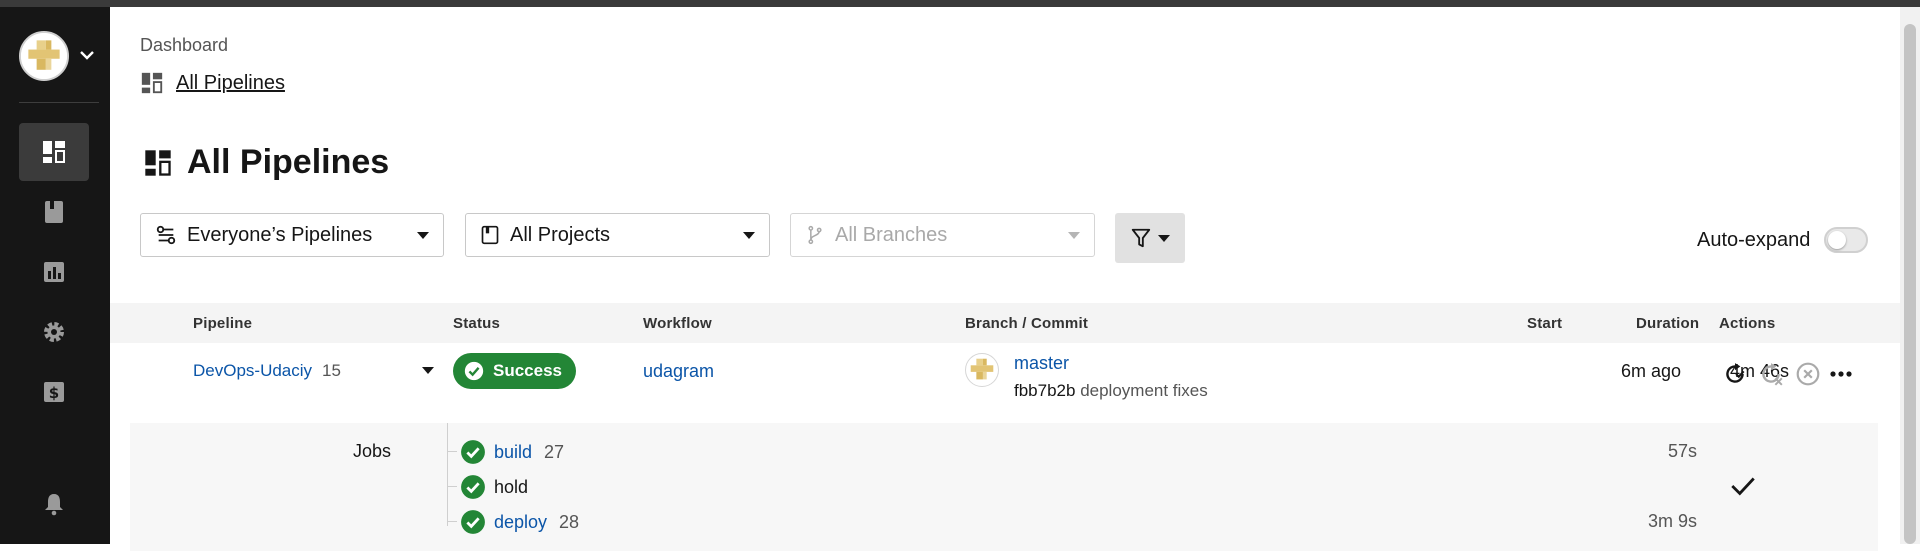  What do you see at coordinates (1027, 323) in the screenshot?
I see `column-header-branch-commit: Branch / Commit` at bounding box center [1027, 323].